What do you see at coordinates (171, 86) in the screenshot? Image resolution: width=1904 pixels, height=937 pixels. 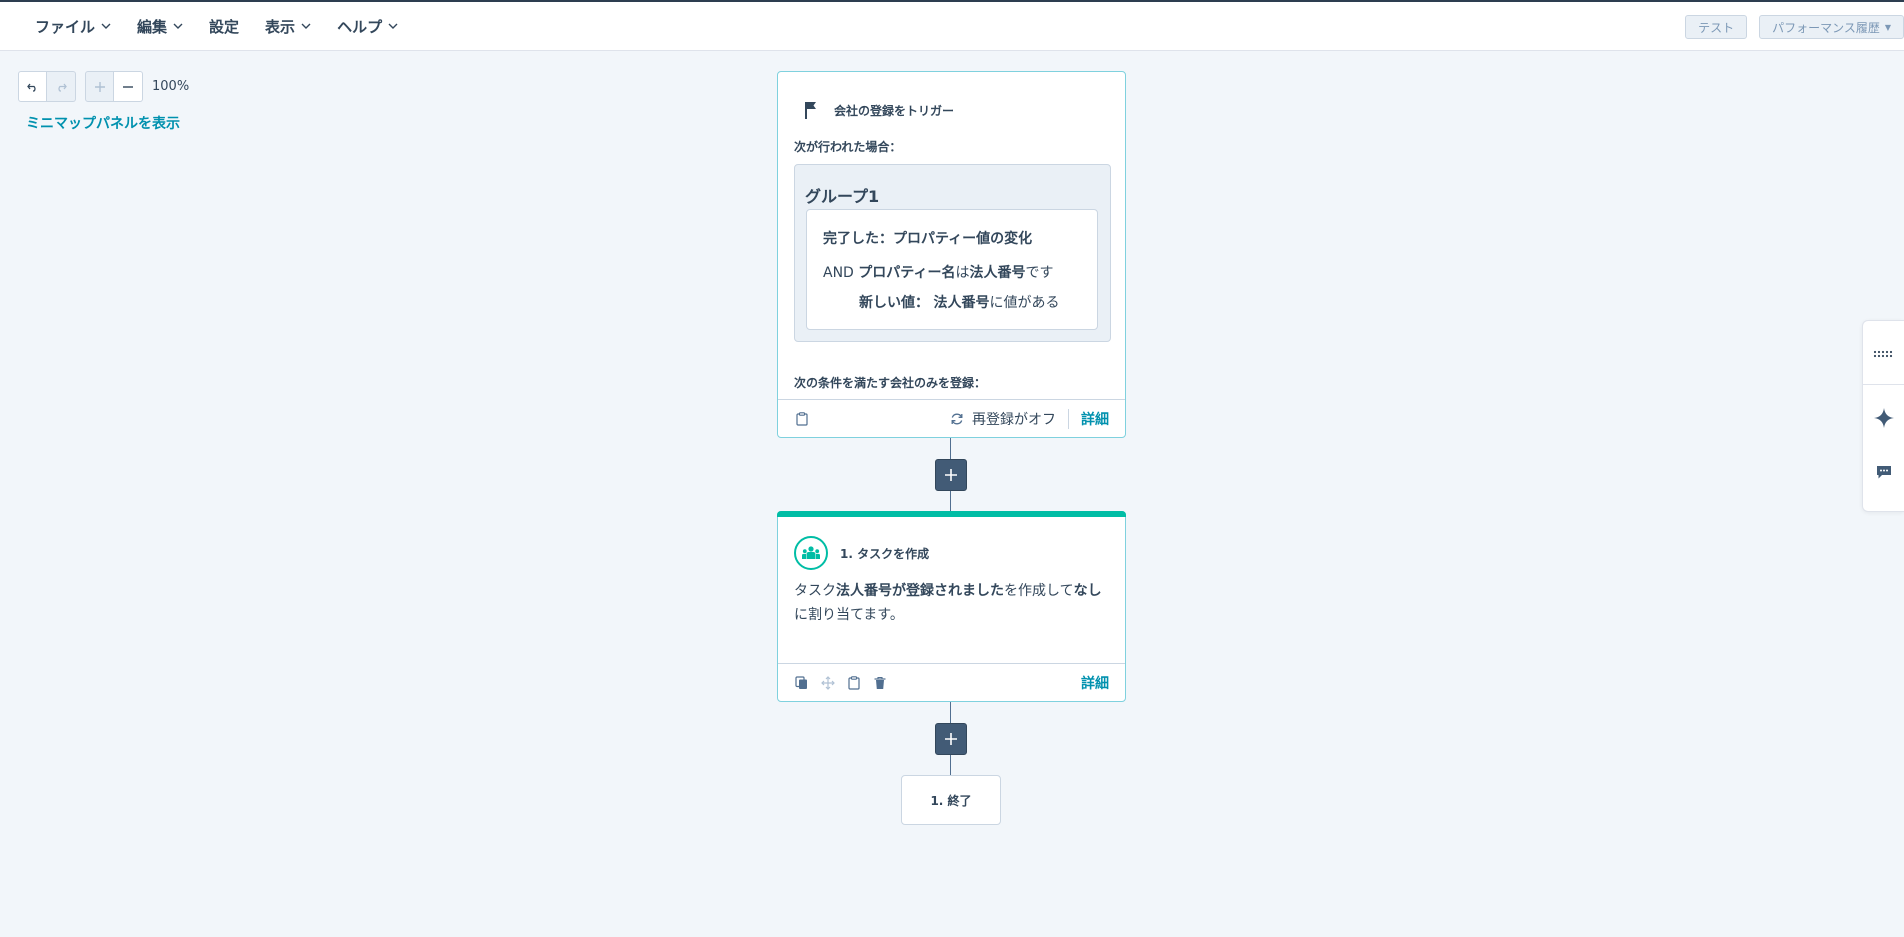 I see `zoom-level: 100%` at bounding box center [171, 86].